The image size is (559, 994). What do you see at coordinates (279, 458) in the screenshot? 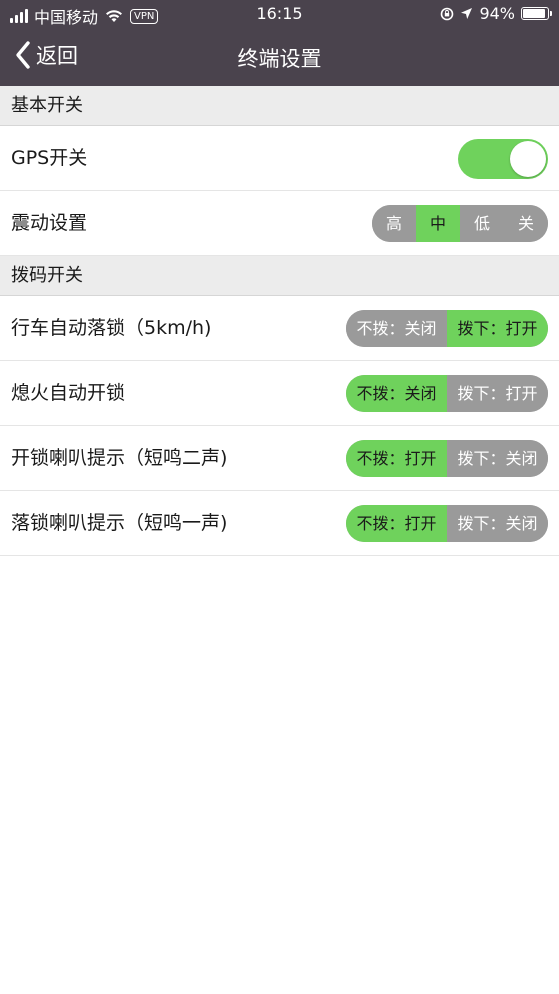
I see `dip-row-unlock-horn: 开锁喇叭提示（短鸣二声) 不拨：打开 拨下：关闭` at bounding box center [279, 458].